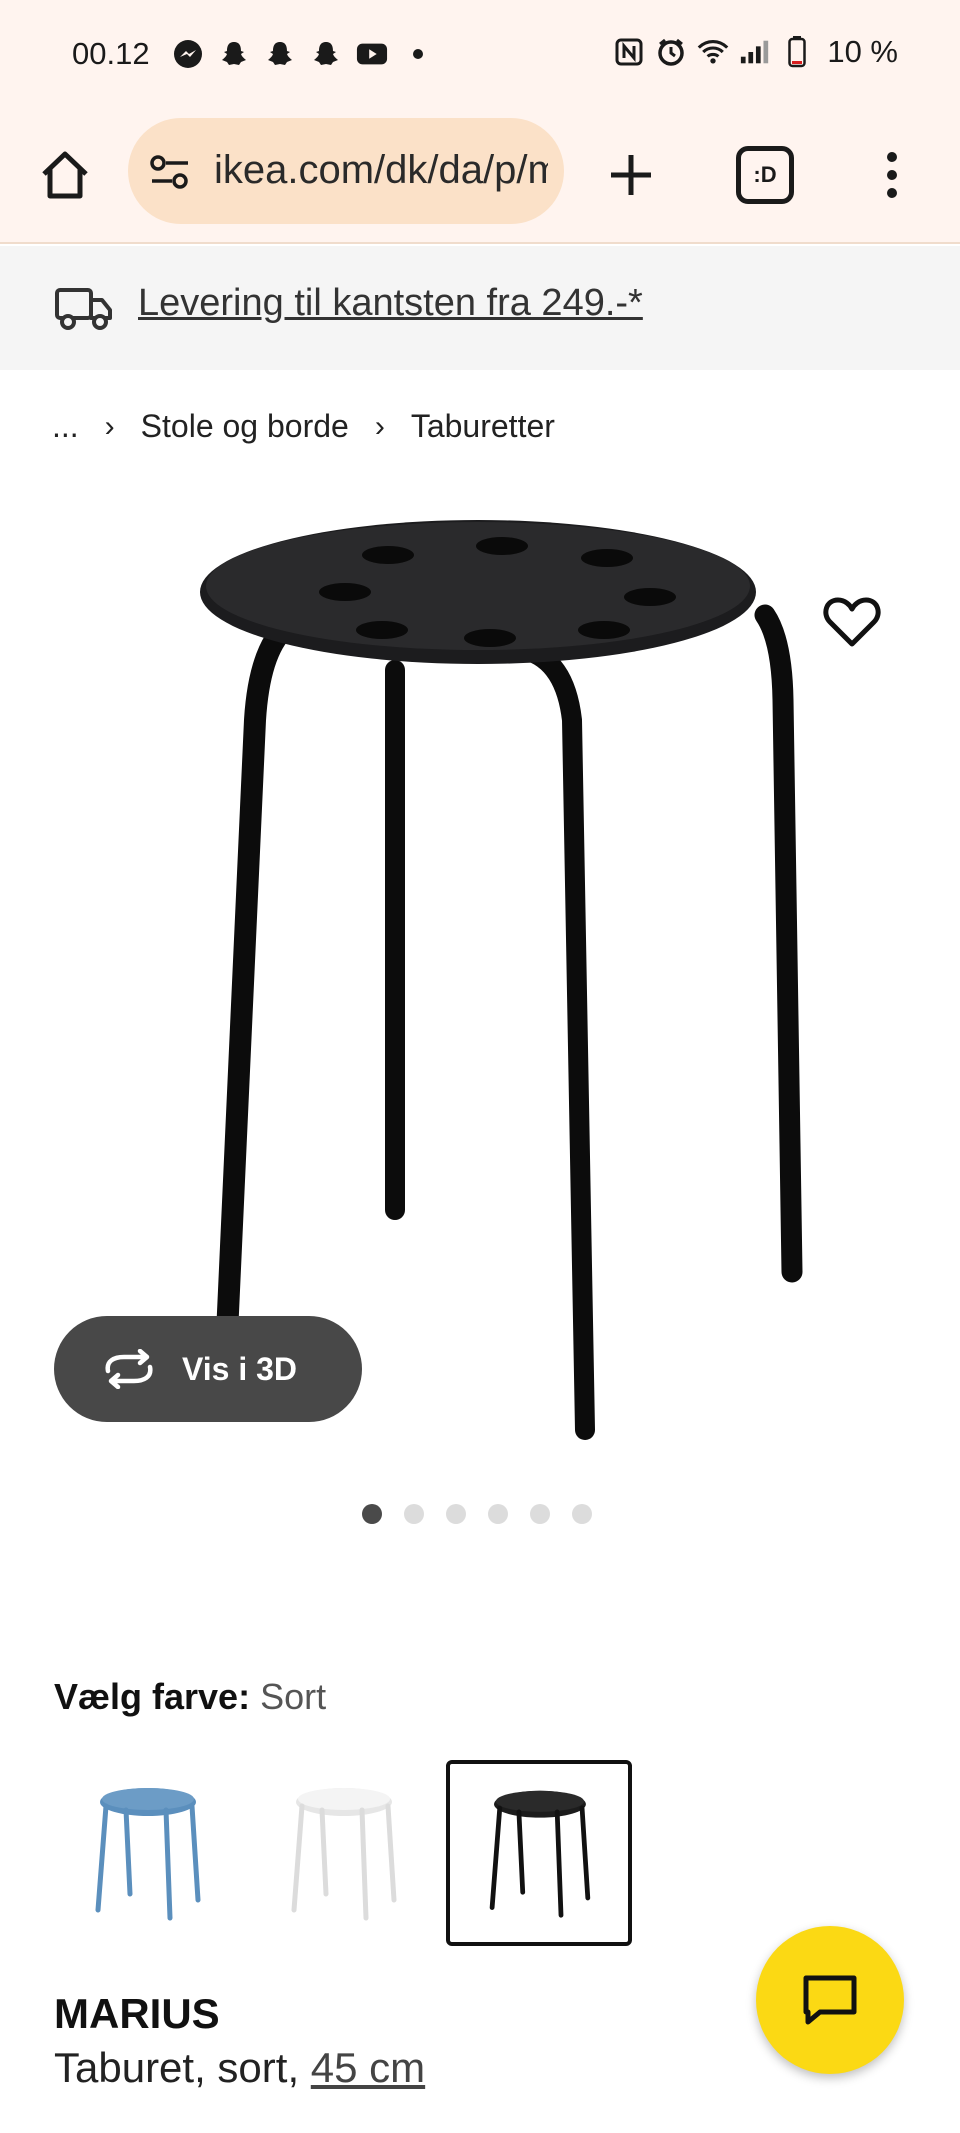 The width and height of the screenshot is (960, 2133). I want to click on breadcrumb: ... › Stole og borde › Taburetter, so click(303, 426).